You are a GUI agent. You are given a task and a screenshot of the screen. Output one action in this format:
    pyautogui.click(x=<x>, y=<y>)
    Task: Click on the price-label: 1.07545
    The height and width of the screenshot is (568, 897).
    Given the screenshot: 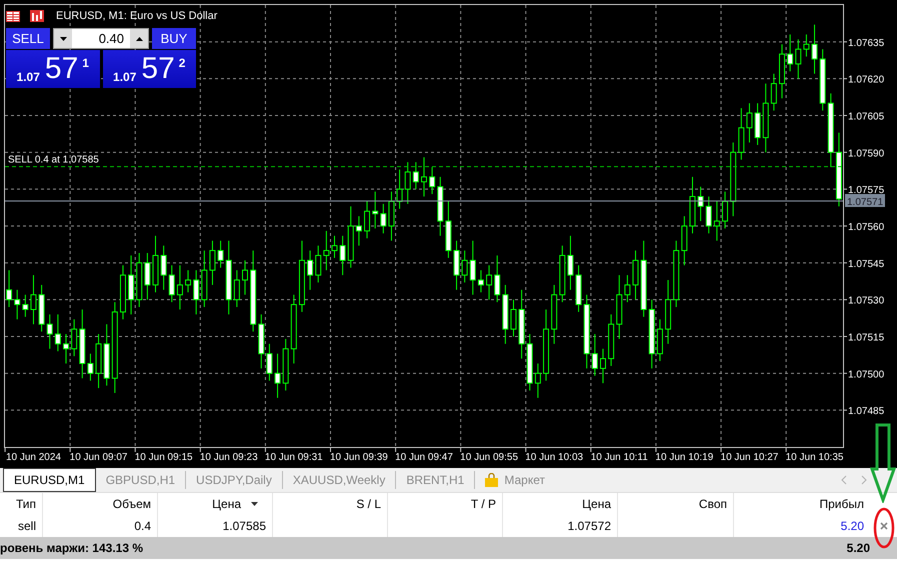 What is the action you would take?
    pyautogui.click(x=866, y=264)
    